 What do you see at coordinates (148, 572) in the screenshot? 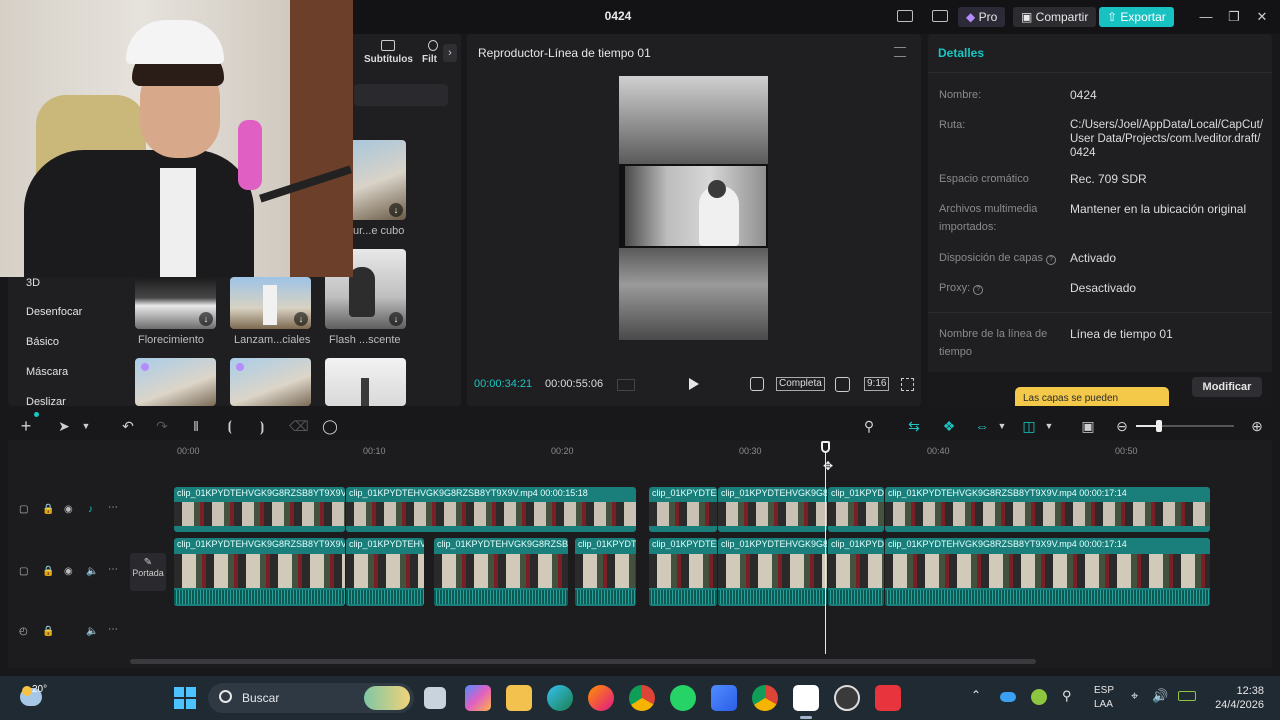
I see `cover-button: ✎ Portada` at bounding box center [148, 572].